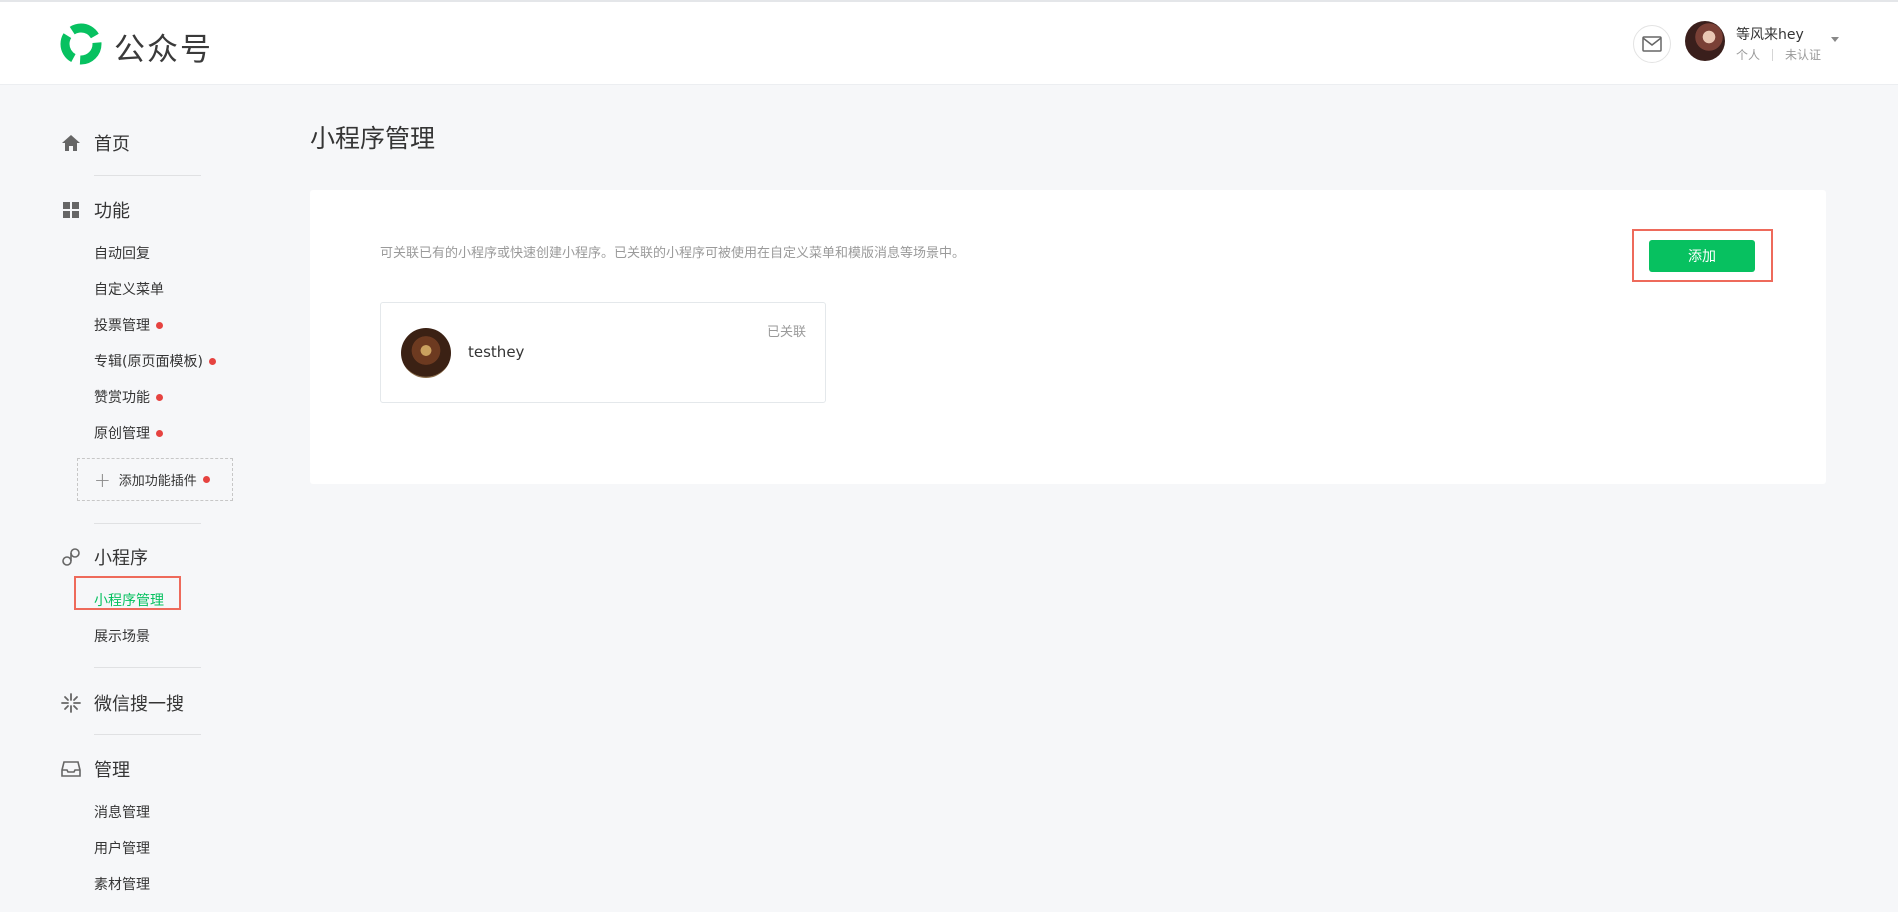 This screenshot has width=1898, height=912. I want to click on sidebar-item-label: 自动回复, so click(122, 254).